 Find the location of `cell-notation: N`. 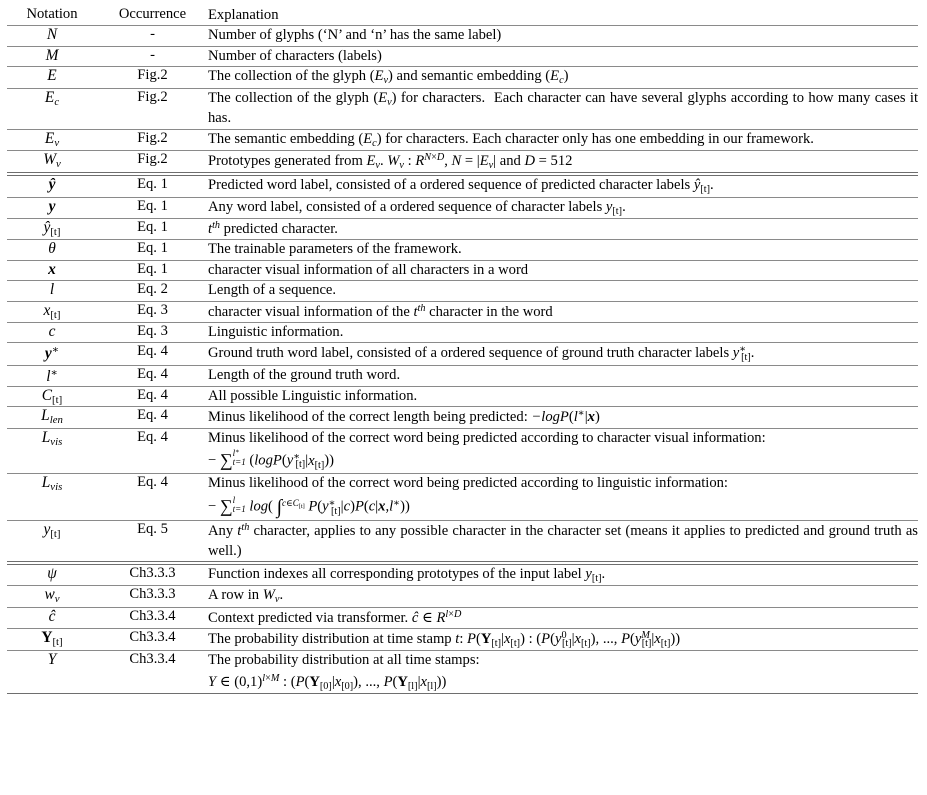

cell-notation: N is located at coordinates (52, 36).